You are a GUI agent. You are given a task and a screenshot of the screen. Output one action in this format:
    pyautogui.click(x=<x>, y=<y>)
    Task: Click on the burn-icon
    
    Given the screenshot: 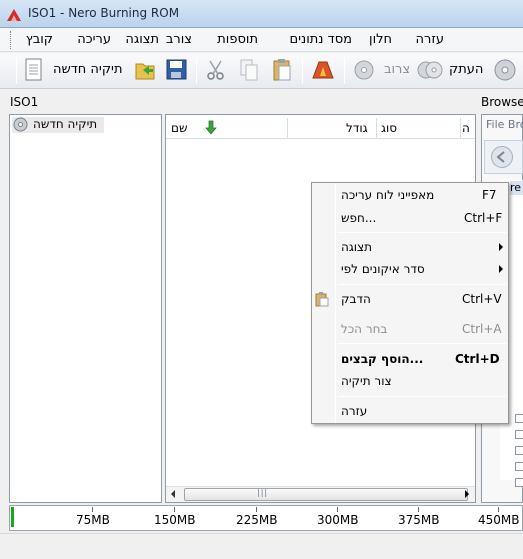 What is the action you would take?
    pyautogui.click(x=323, y=70)
    